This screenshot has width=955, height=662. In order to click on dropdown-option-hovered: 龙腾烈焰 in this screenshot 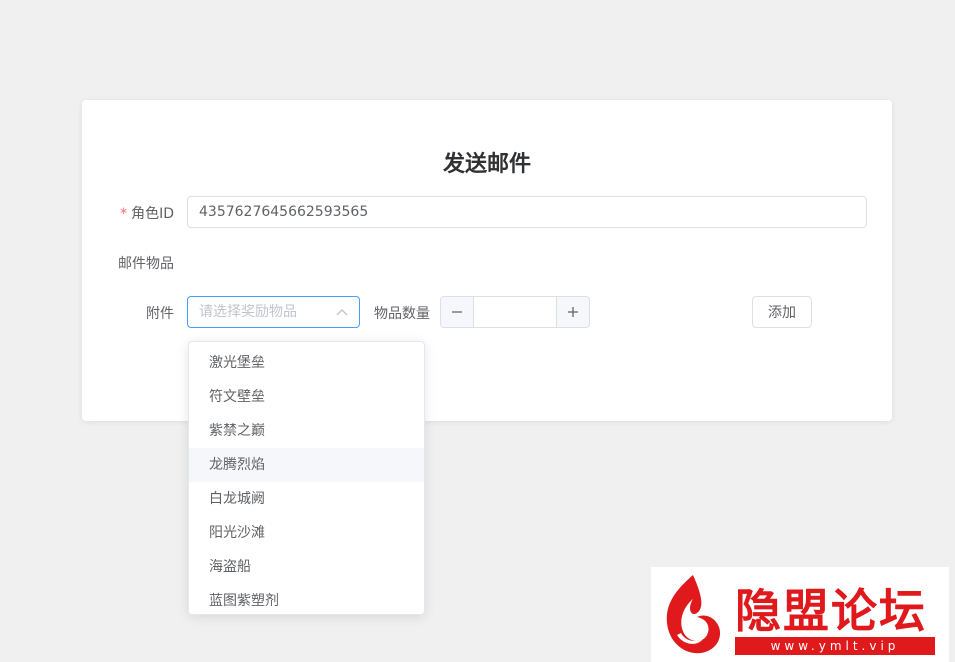, I will do `click(306, 465)`.